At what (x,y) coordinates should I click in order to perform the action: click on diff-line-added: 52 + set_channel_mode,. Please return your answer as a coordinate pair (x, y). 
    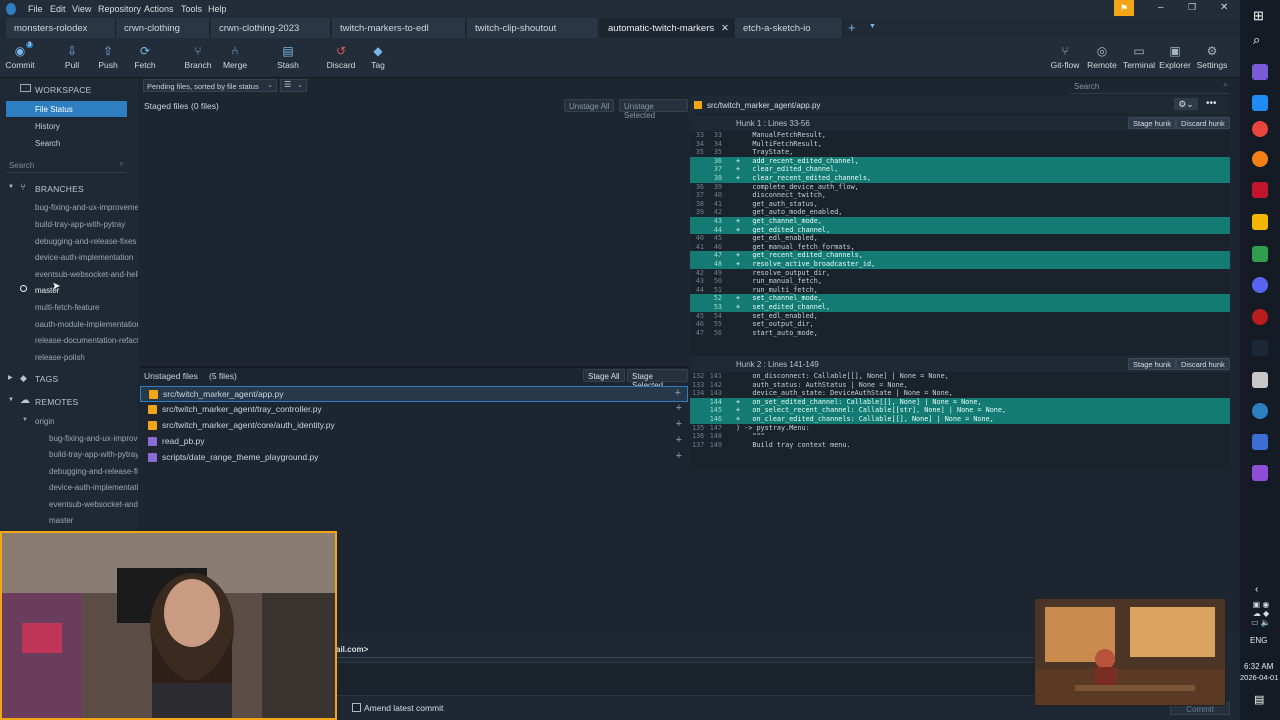
    Looking at the image, I should click on (960, 298).